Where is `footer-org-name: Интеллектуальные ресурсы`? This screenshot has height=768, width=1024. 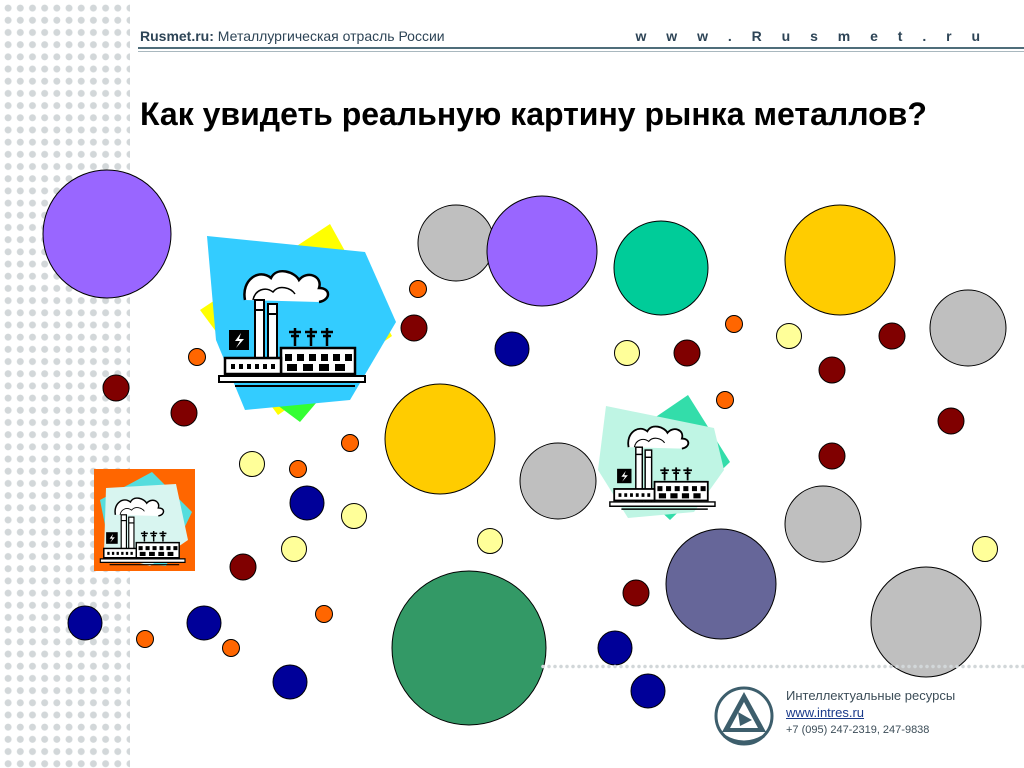 footer-org-name: Интеллектуальные ресурсы is located at coordinates (871, 695).